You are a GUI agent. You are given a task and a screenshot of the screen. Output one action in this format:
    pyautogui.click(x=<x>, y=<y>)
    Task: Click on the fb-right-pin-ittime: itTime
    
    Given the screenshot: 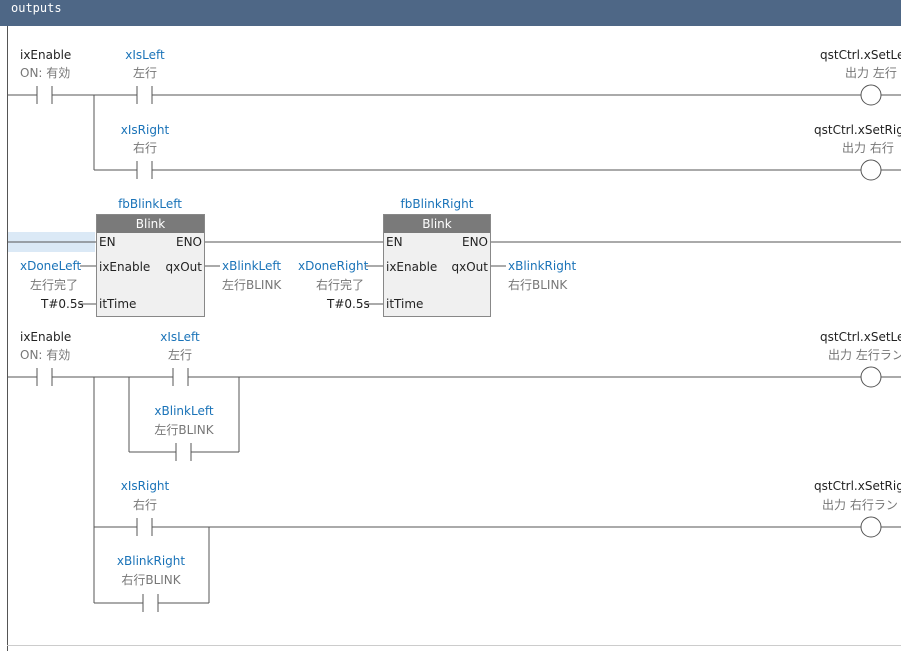 What is the action you would take?
    pyautogui.click(x=405, y=304)
    